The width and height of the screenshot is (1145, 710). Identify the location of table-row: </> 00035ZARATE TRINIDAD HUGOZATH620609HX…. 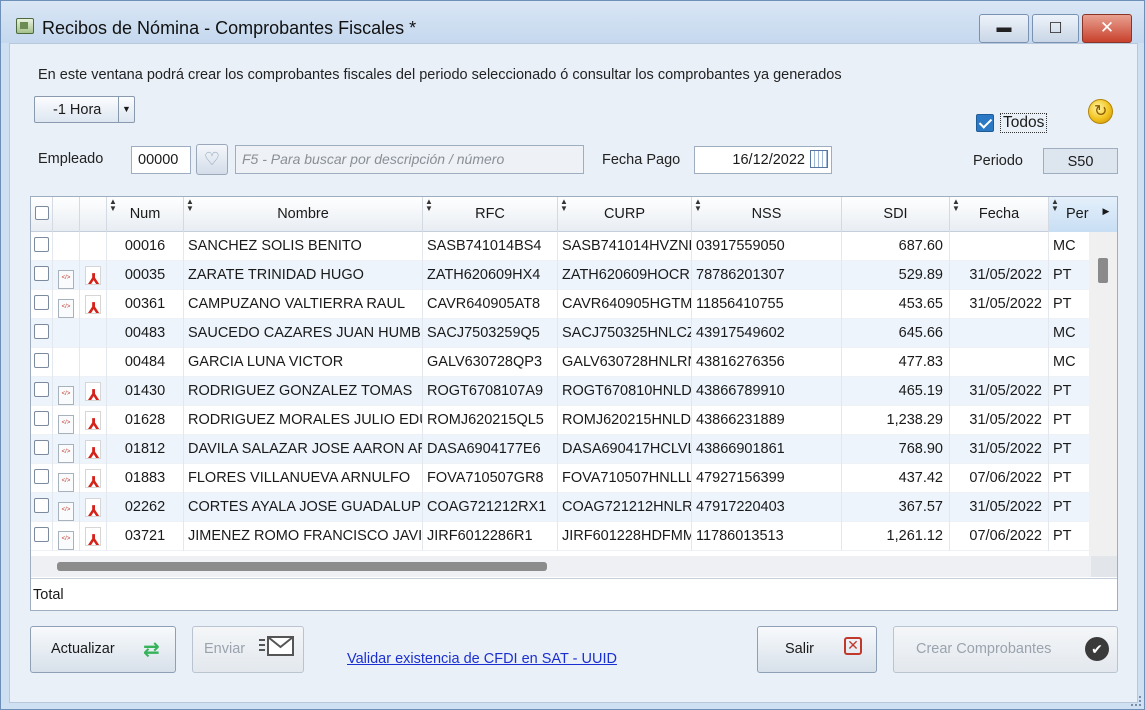
(561, 275).